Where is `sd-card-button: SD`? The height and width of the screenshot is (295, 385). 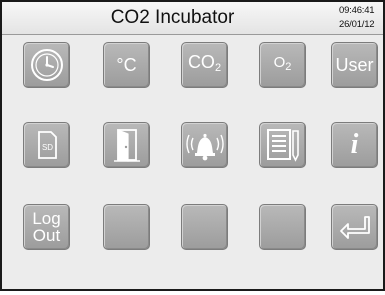 sd-card-button: SD is located at coordinates (46, 145).